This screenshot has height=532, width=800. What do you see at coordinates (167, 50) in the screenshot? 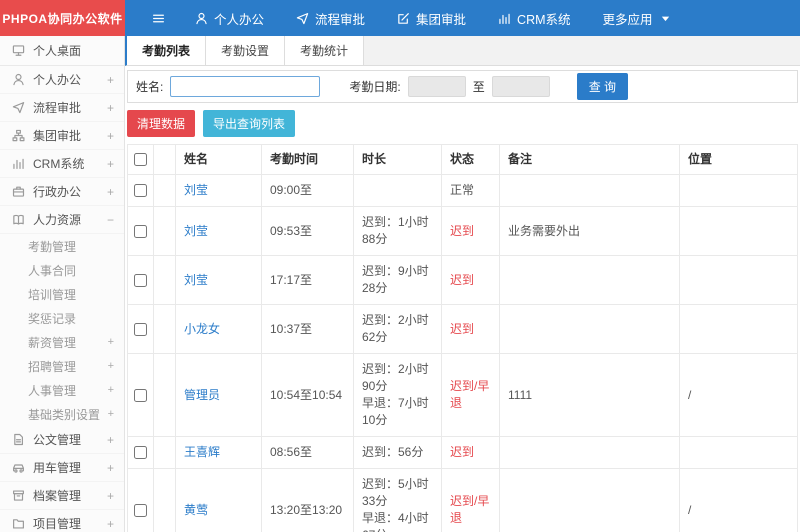
I see `tab-attendance-list: 考勤列表` at bounding box center [167, 50].